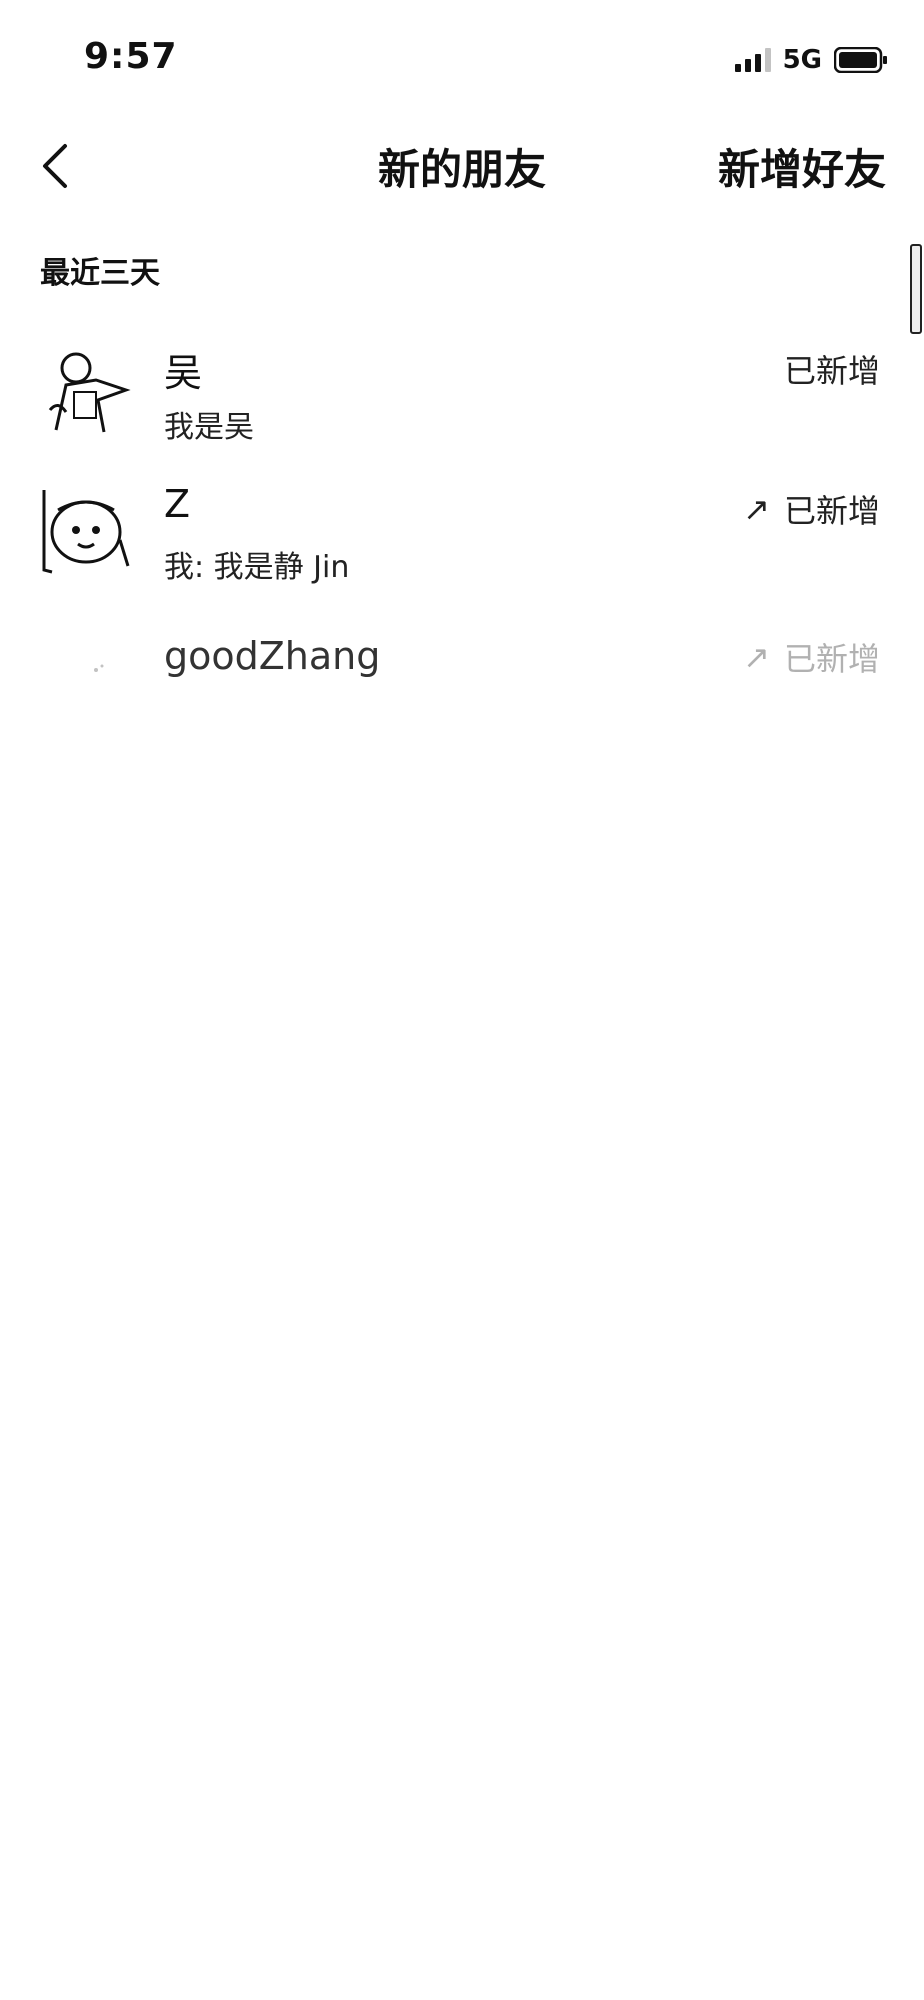  Describe the element at coordinates (183, 373) in the screenshot. I see `friend-name: 吴` at that location.